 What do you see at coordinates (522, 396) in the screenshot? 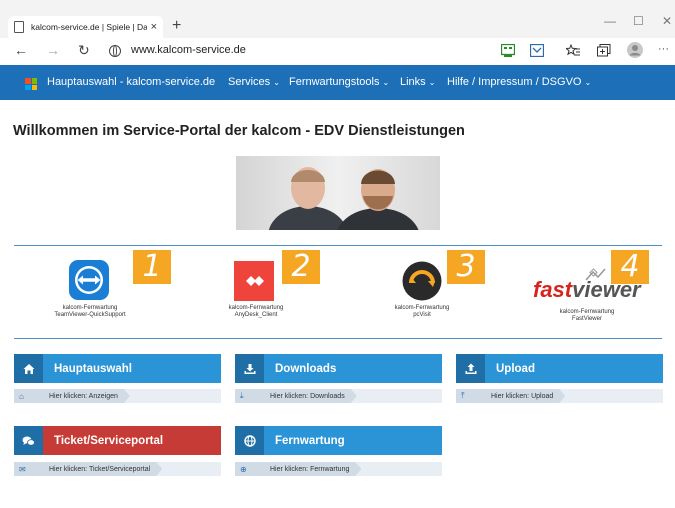
I see `service-link-label: Hier klicken: Upload` at bounding box center [522, 396].